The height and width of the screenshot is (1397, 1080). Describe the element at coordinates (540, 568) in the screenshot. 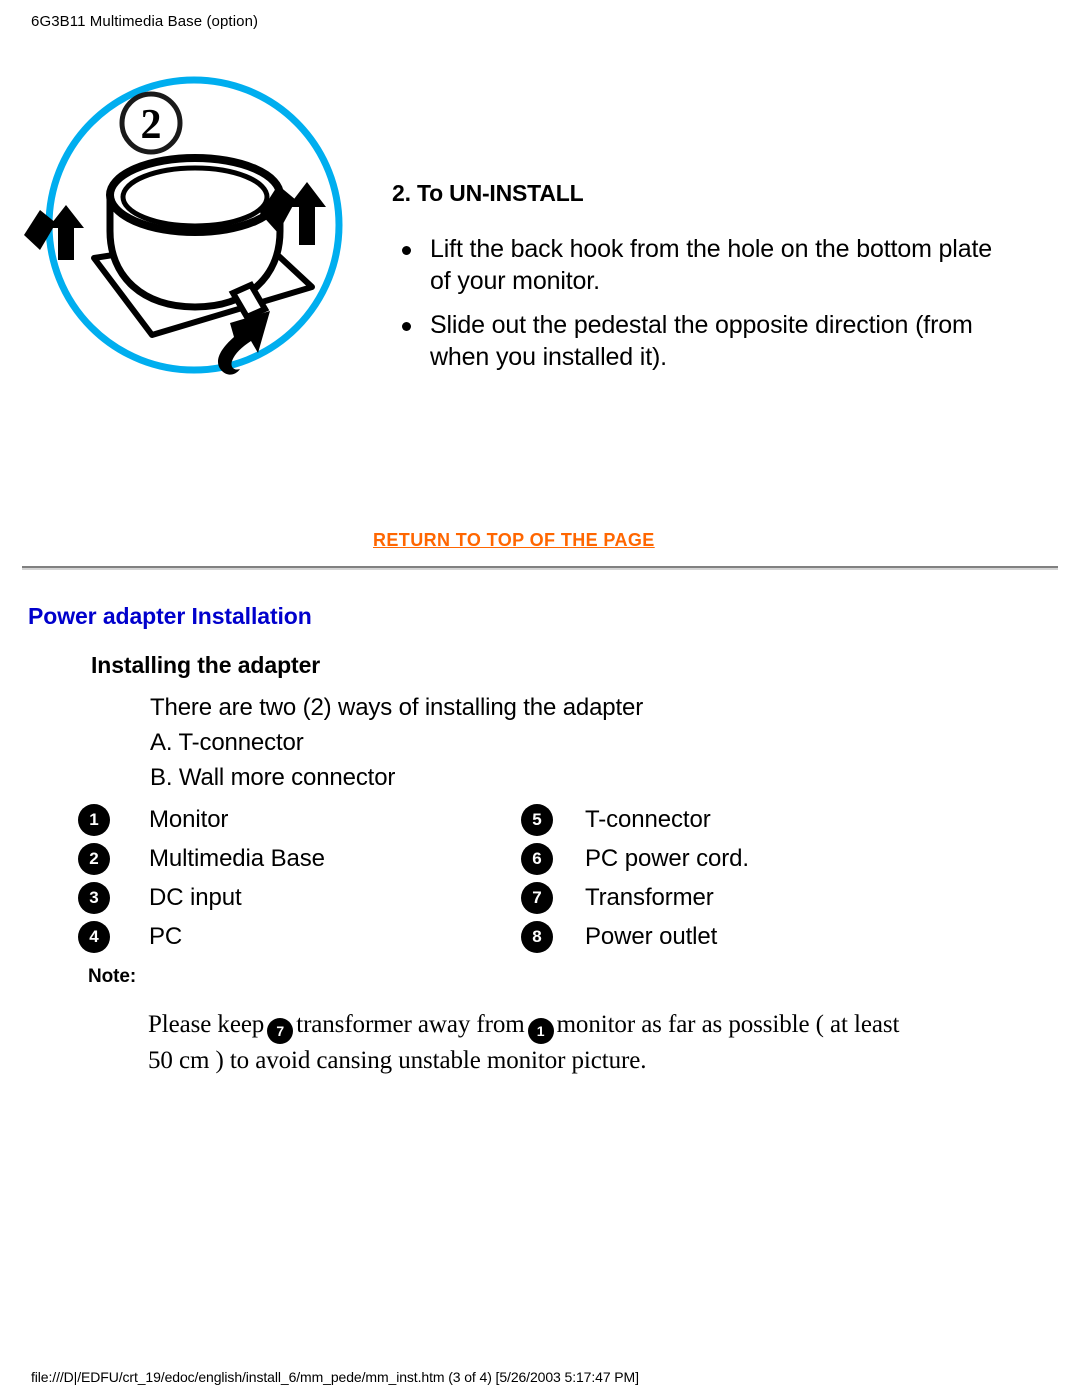

I see `horizontal-divider` at that location.